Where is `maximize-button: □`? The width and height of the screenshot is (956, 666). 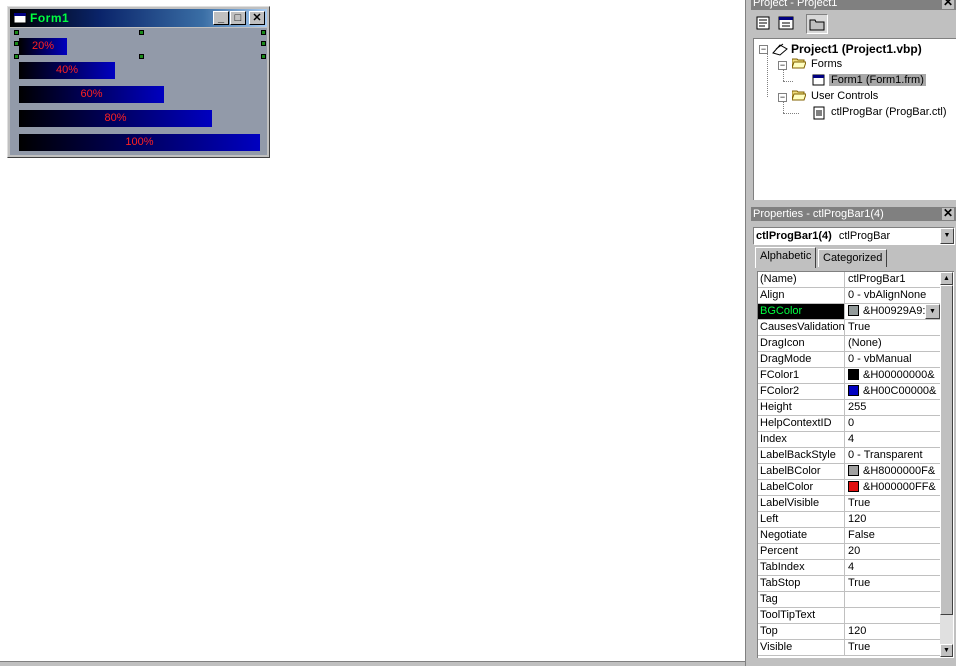 maximize-button: □ is located at coordinates (238, 18).